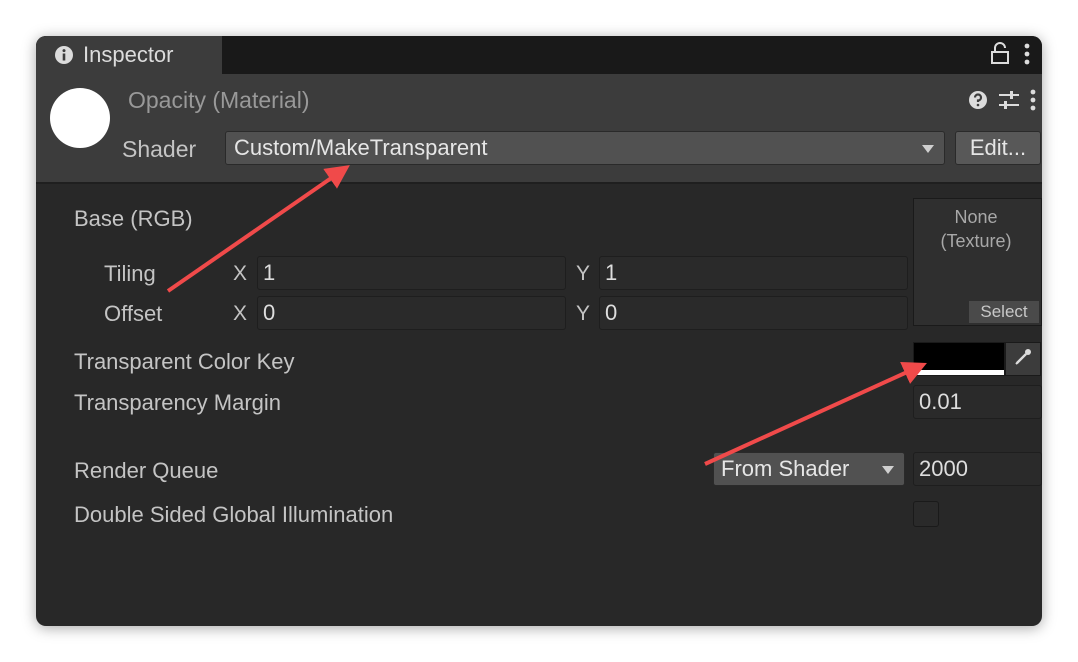 Image resolution: width=1078 pixels, height=662 pixels. I want to click on material-title: Opacity (Material), so click(219, 100).